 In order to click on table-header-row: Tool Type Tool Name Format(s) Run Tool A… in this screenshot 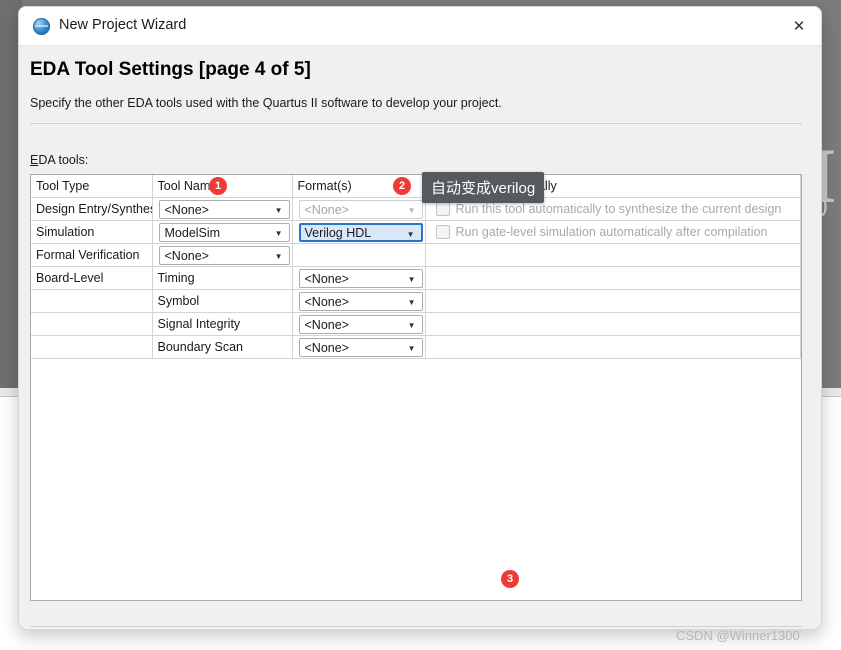, I will do `click(416, 186)`.